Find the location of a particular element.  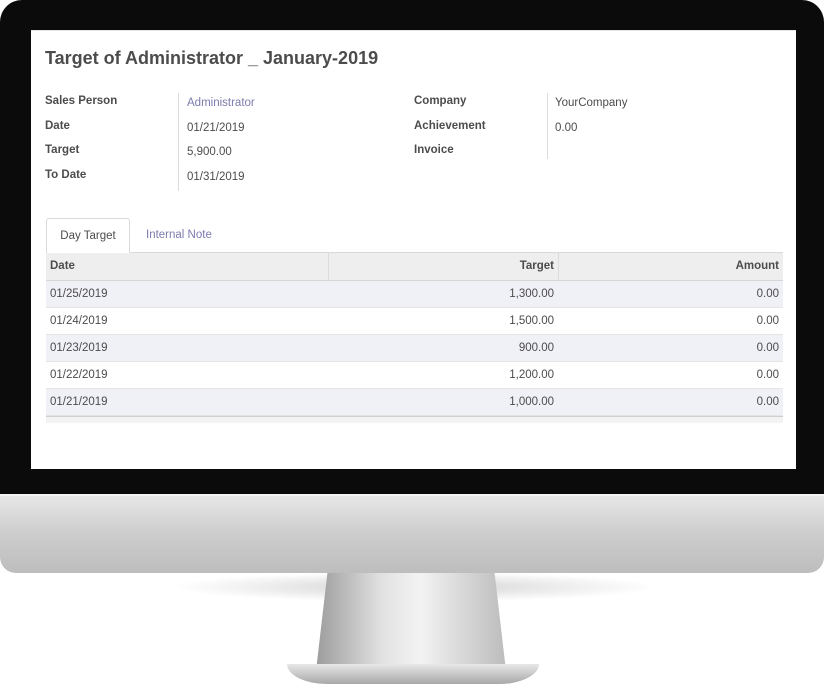

table-row: 01/23/2019 900.00 0.00 is located at coordinates (414, 348).